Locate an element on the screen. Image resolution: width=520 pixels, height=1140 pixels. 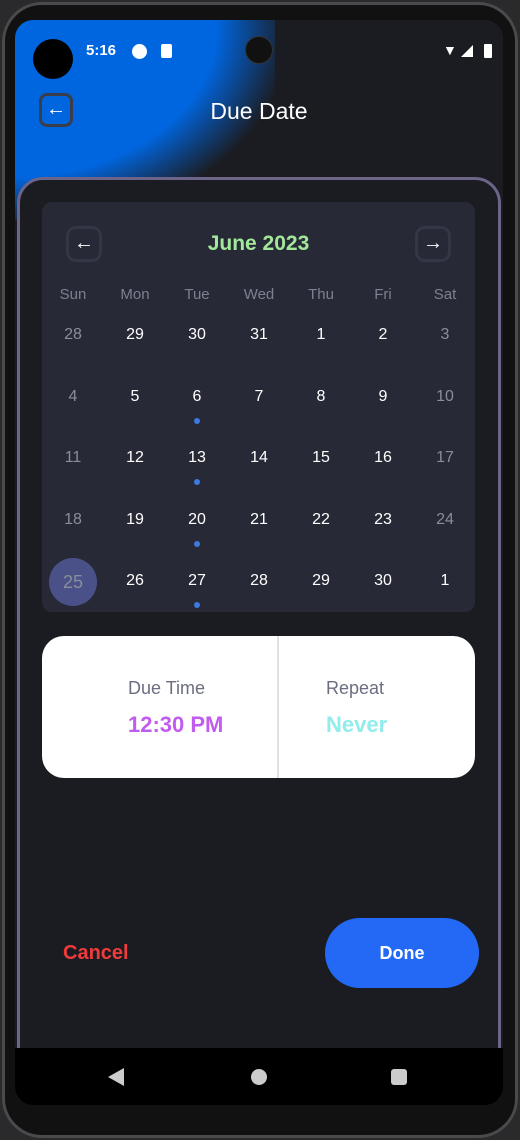
day-cell: 13 is located at coordinates (197, 458).